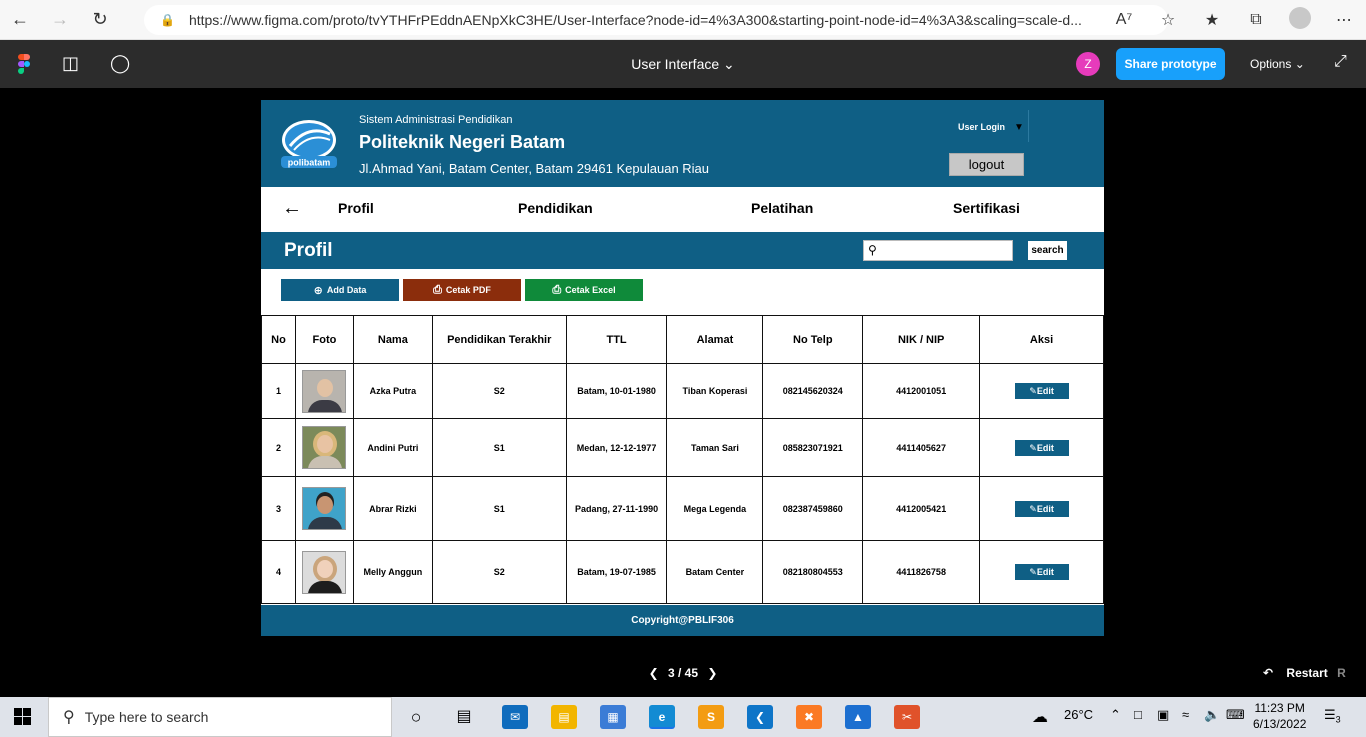  What do you see at coordinates (760, 717) in the screenshot?
I see `vscode-icon: ❮` at bounding box center [760, 717].